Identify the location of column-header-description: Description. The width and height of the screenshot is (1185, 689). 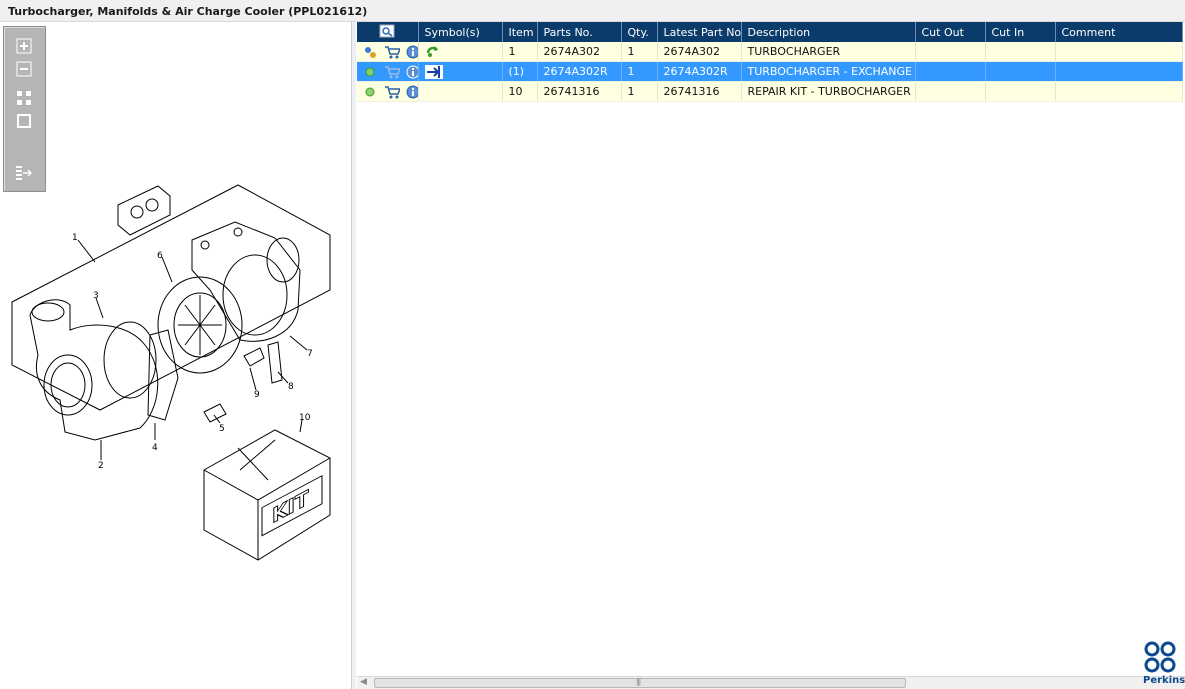
(828, 32).